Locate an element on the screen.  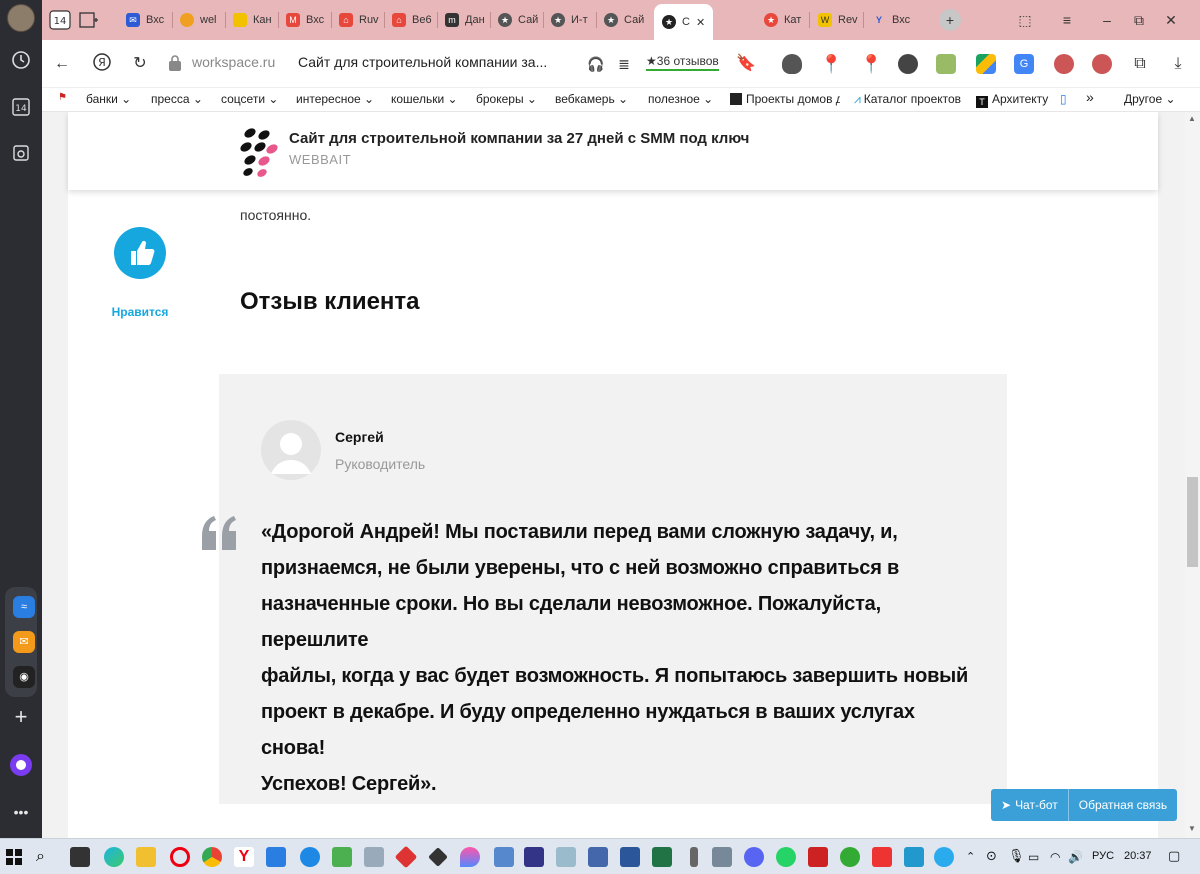
bookmark-flag-icon: ⚑ is located at coordinates (62, 97).